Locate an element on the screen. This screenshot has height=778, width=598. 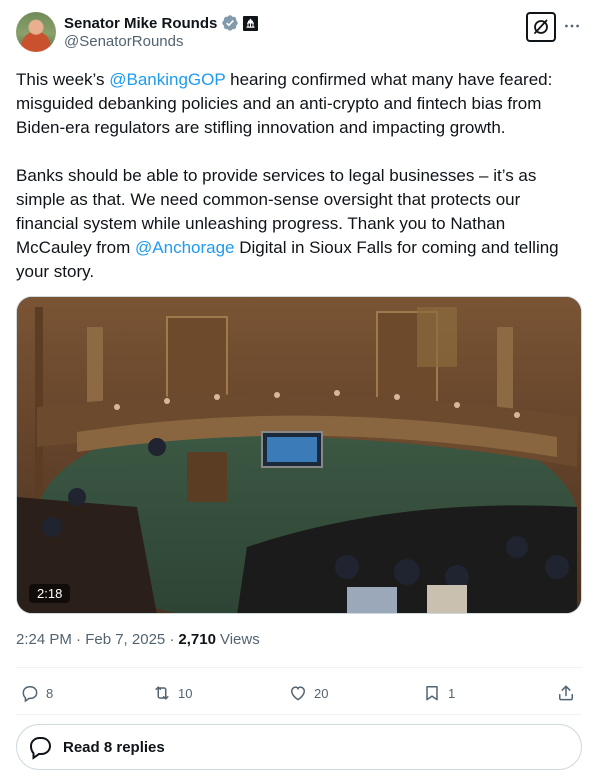
like-button: 20 is located at coordinates (308, 693).